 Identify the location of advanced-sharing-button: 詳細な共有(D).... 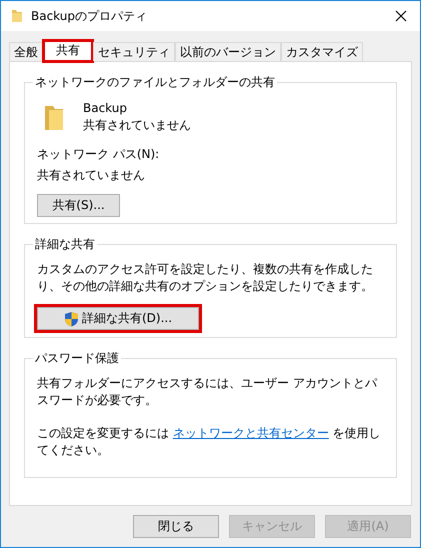
(118, 318).